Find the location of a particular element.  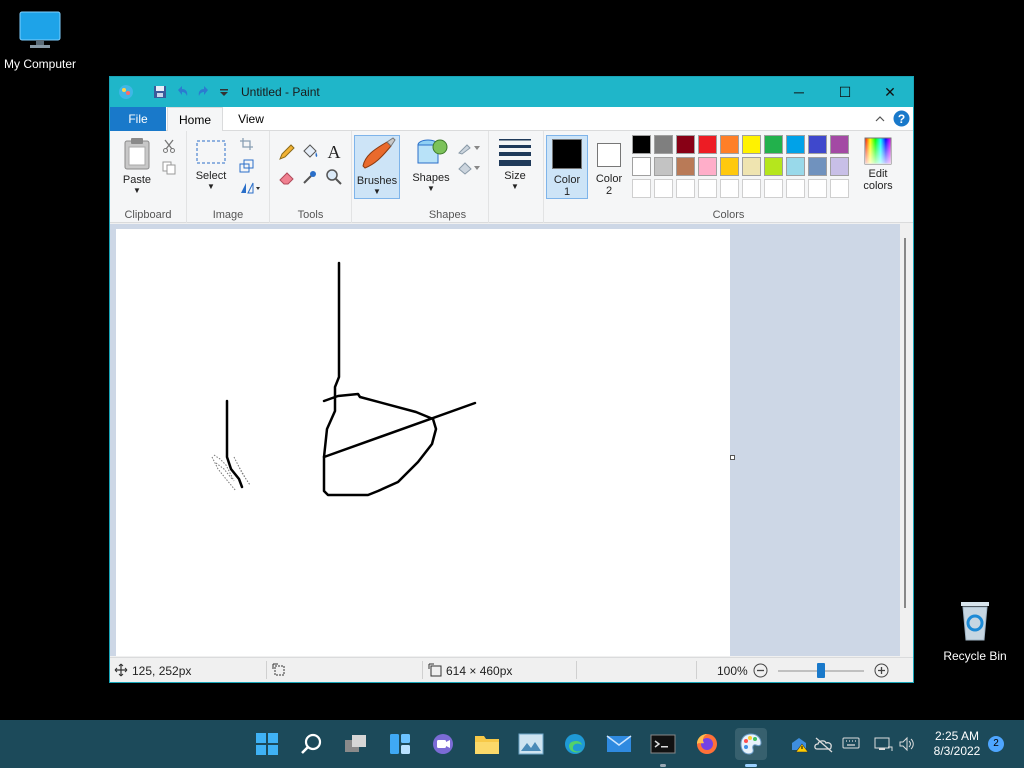

edge-button is located at coordinates (575, 744).